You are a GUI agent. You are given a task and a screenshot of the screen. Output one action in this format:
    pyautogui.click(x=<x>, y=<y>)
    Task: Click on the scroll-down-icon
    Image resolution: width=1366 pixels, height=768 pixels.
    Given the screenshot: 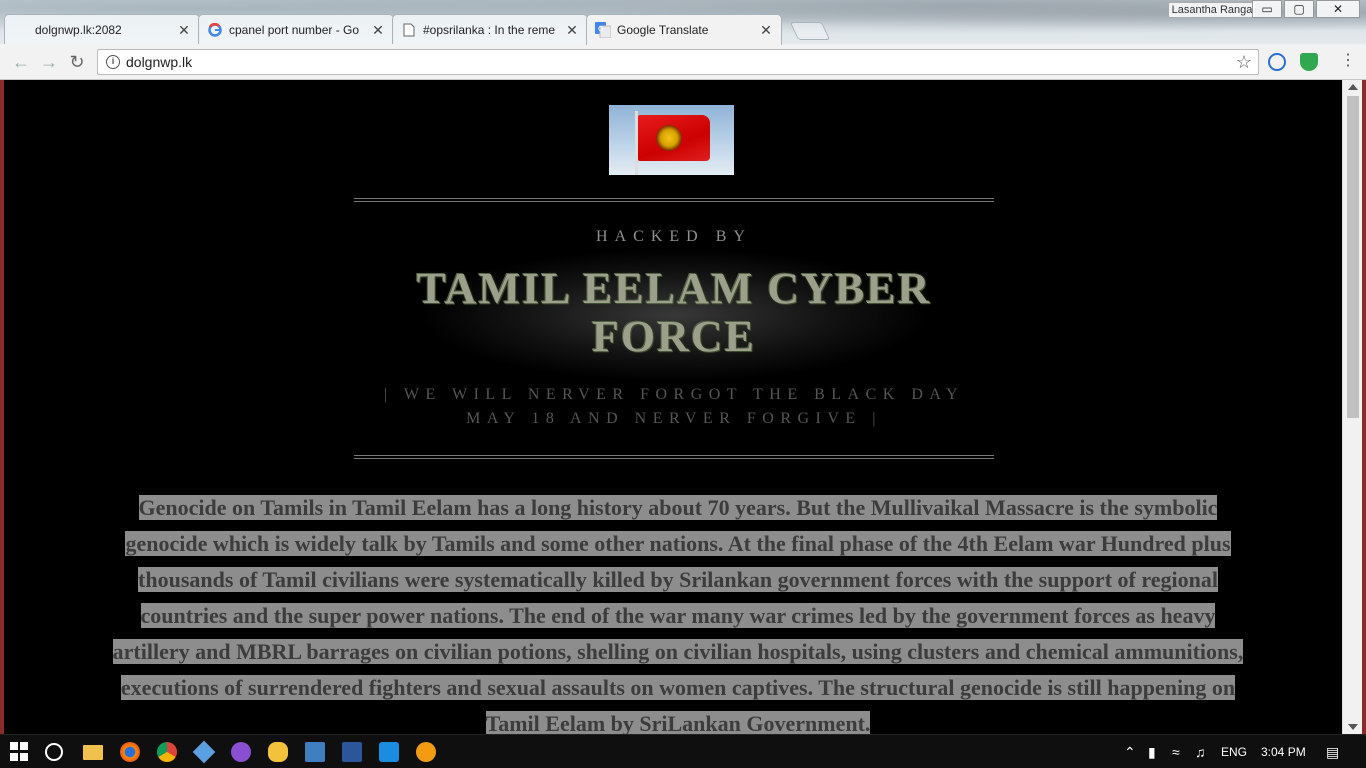 What is the action you would take?
    pyautogui.click(x=1353, y=727)
    